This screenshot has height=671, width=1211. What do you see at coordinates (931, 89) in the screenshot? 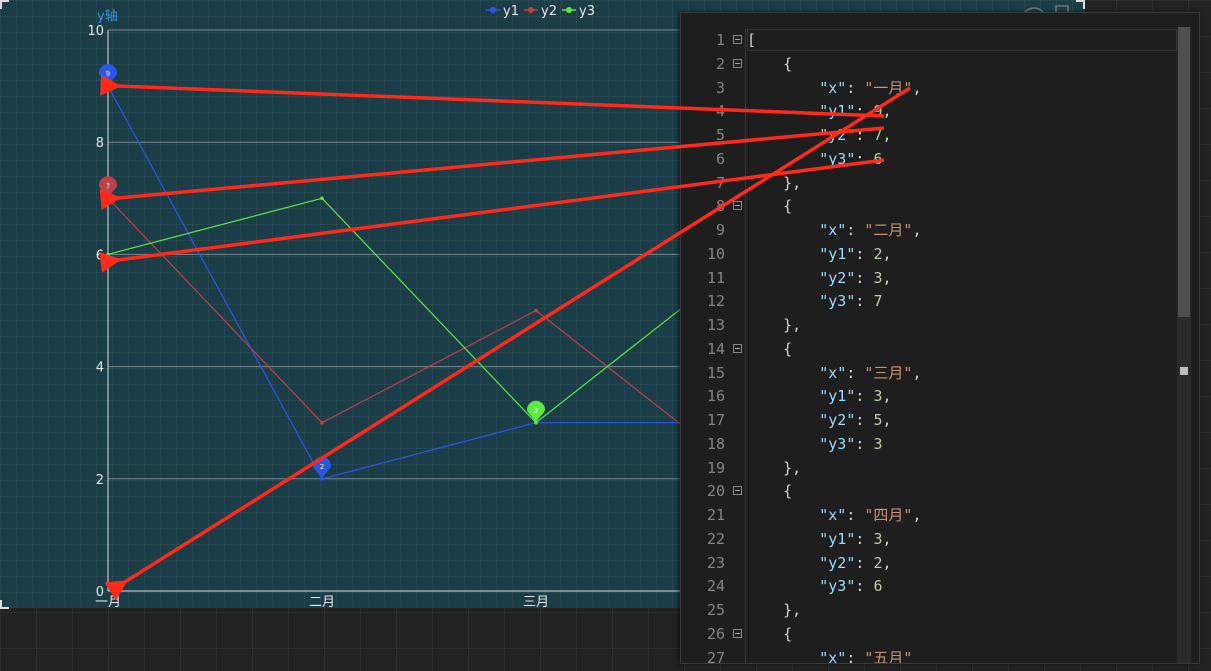
I see `code-line: 3 "x": "一月",` at bounding box center [931, 89].